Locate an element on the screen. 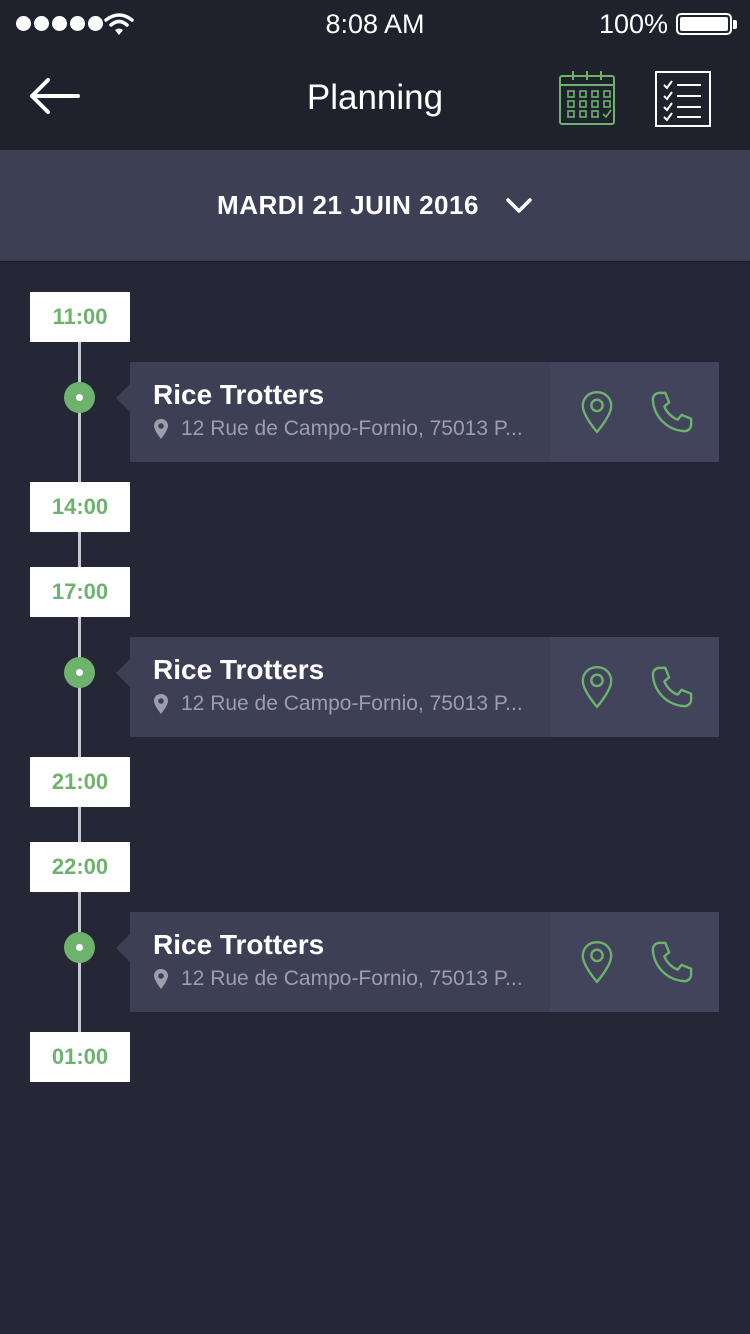  time-label: 14:00 is located at coordinates (80, 507).